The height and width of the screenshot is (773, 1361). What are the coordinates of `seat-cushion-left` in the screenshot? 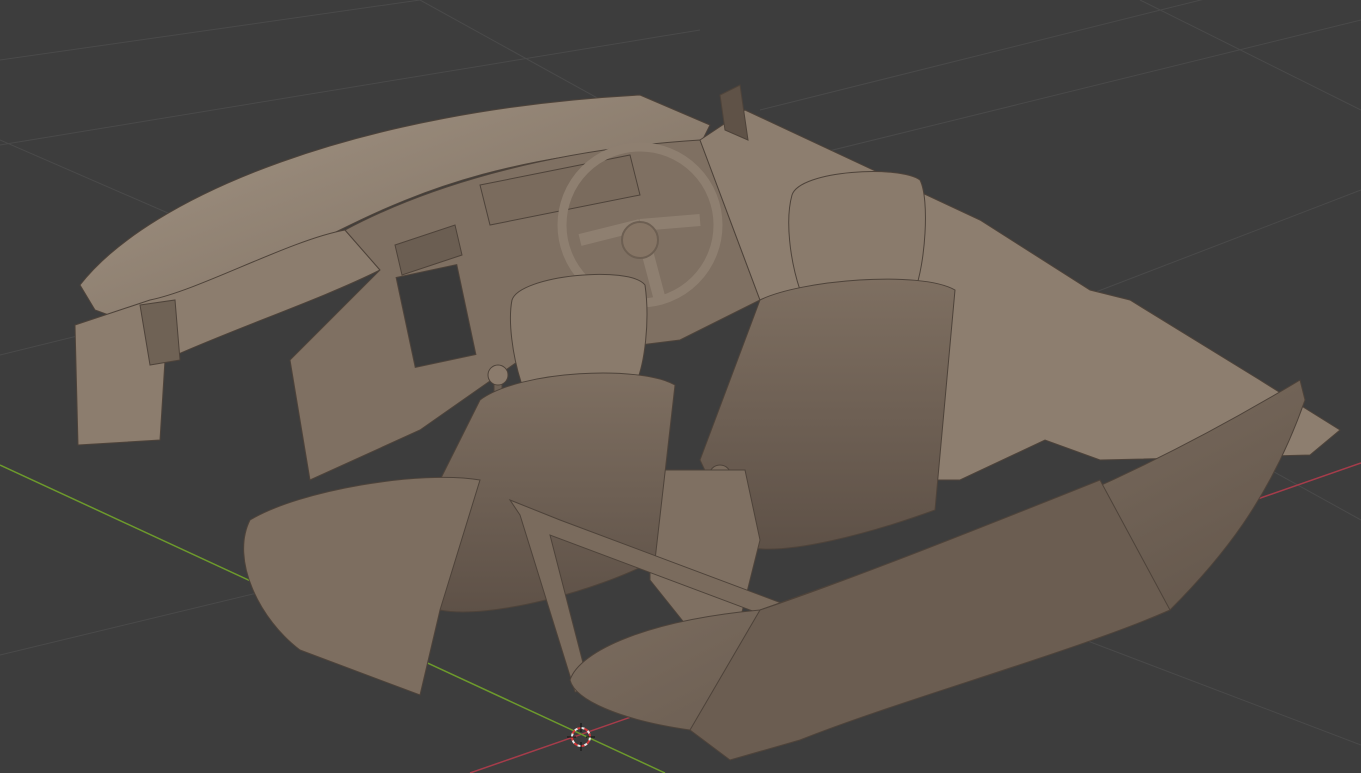 It's located at (362, 586).